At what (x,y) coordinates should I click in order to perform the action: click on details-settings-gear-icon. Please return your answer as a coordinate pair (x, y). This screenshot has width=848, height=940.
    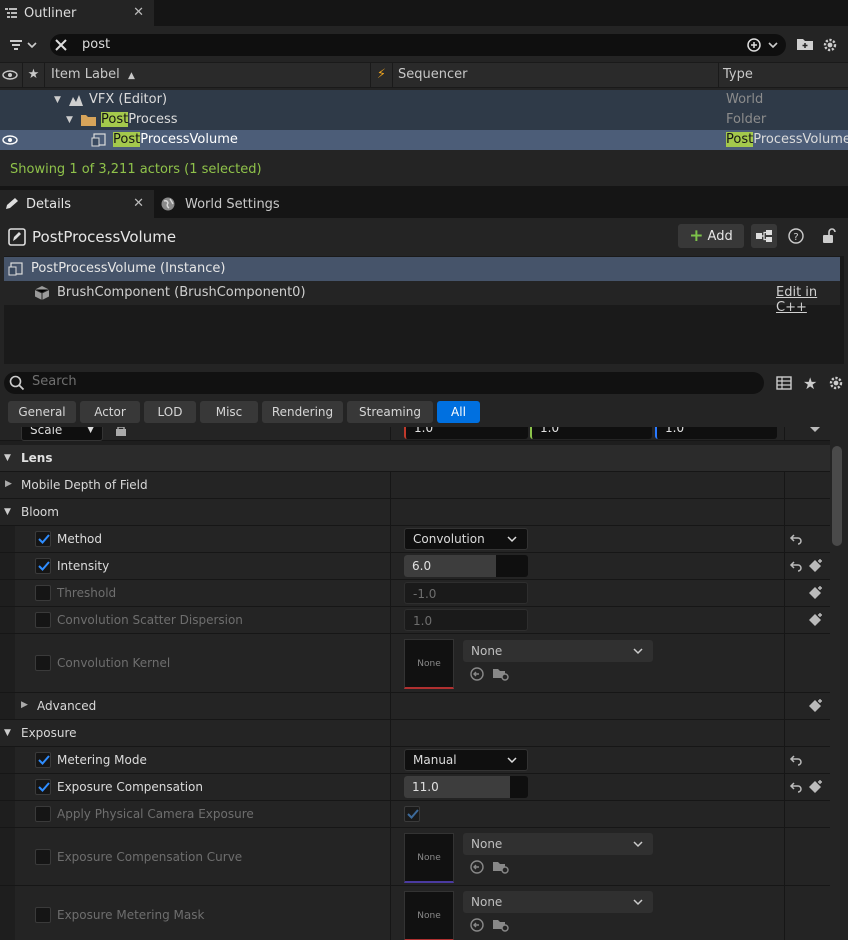
    Looking at the image, I should click on (836, 383).